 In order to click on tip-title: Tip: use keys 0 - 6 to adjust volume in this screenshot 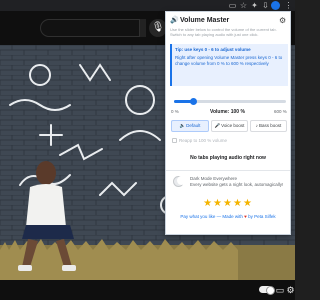, I will do `click(213, 49)`.